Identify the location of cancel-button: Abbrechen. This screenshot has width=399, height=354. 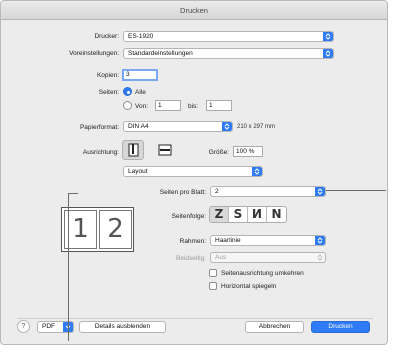
(274, 327).